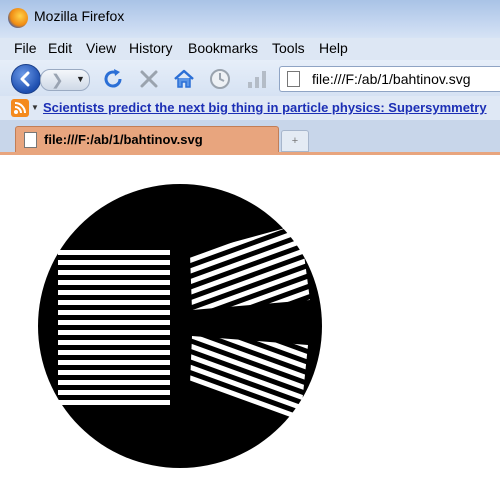  What do you see at coordinates (18, 18) in the screenshot?
I see `firefox-logo-icon` at bounding box center [18, 18].